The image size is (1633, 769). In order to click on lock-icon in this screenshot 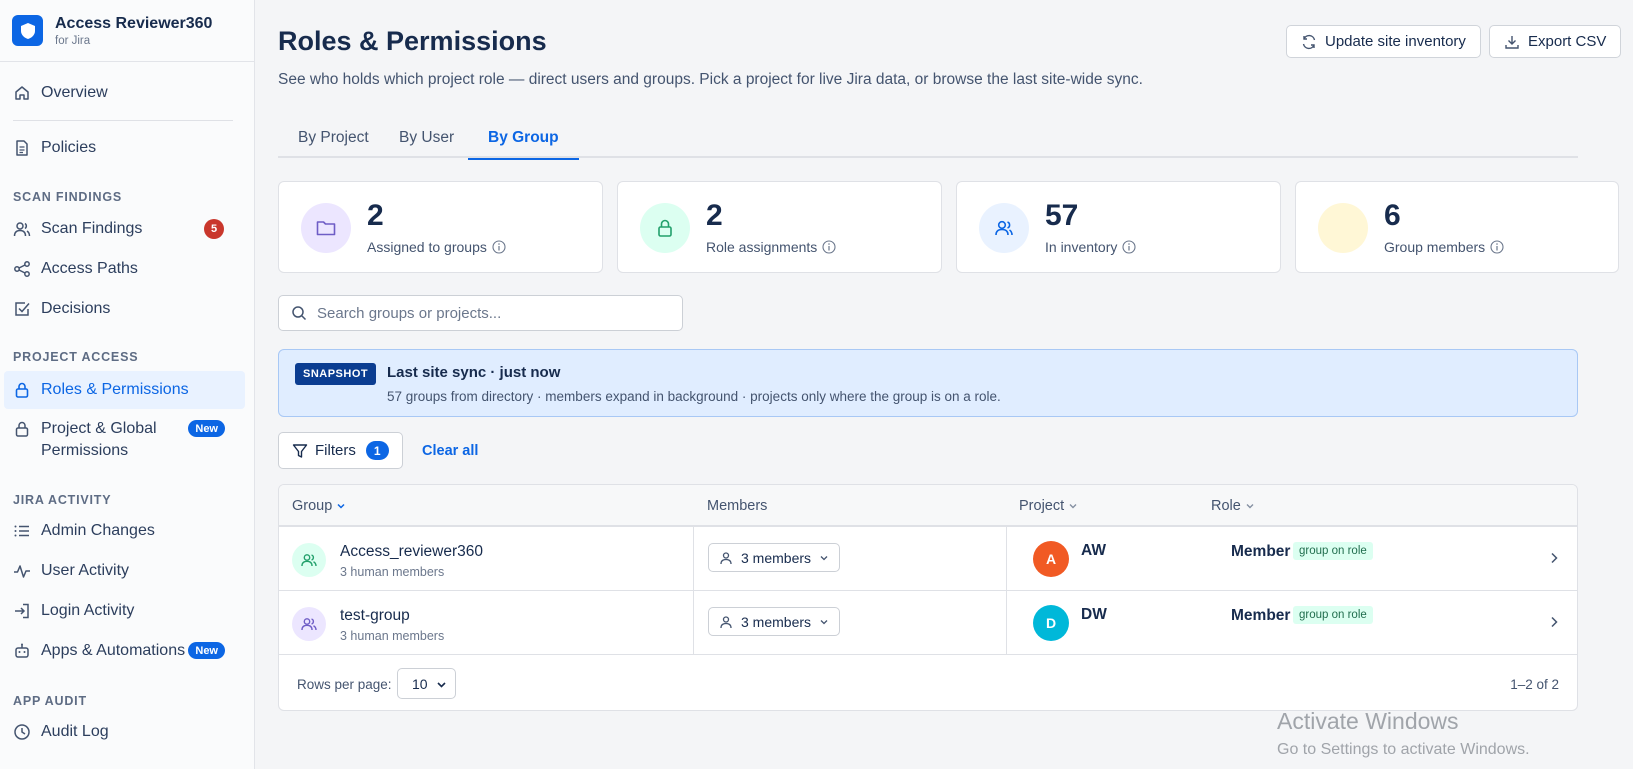, I will do `click(22, 390)`.